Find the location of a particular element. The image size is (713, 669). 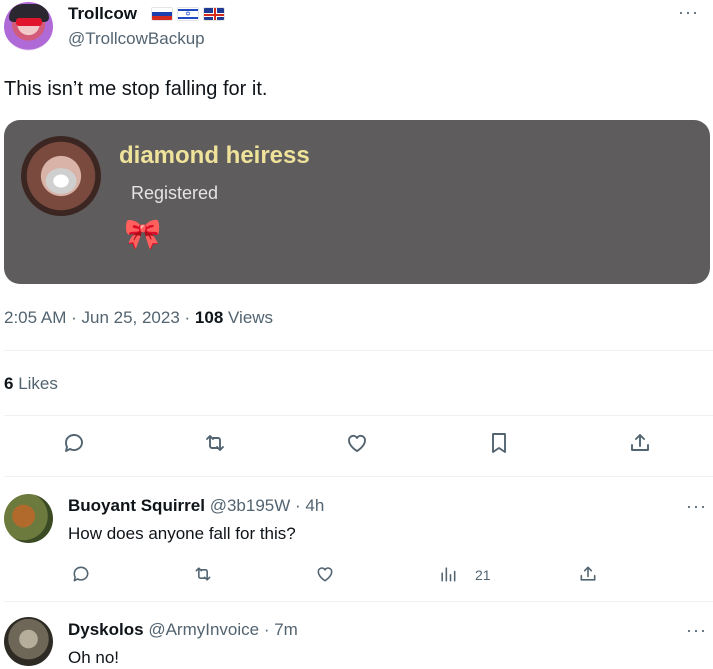

reply-text: Oh no! is located at coordinates (94, 657).